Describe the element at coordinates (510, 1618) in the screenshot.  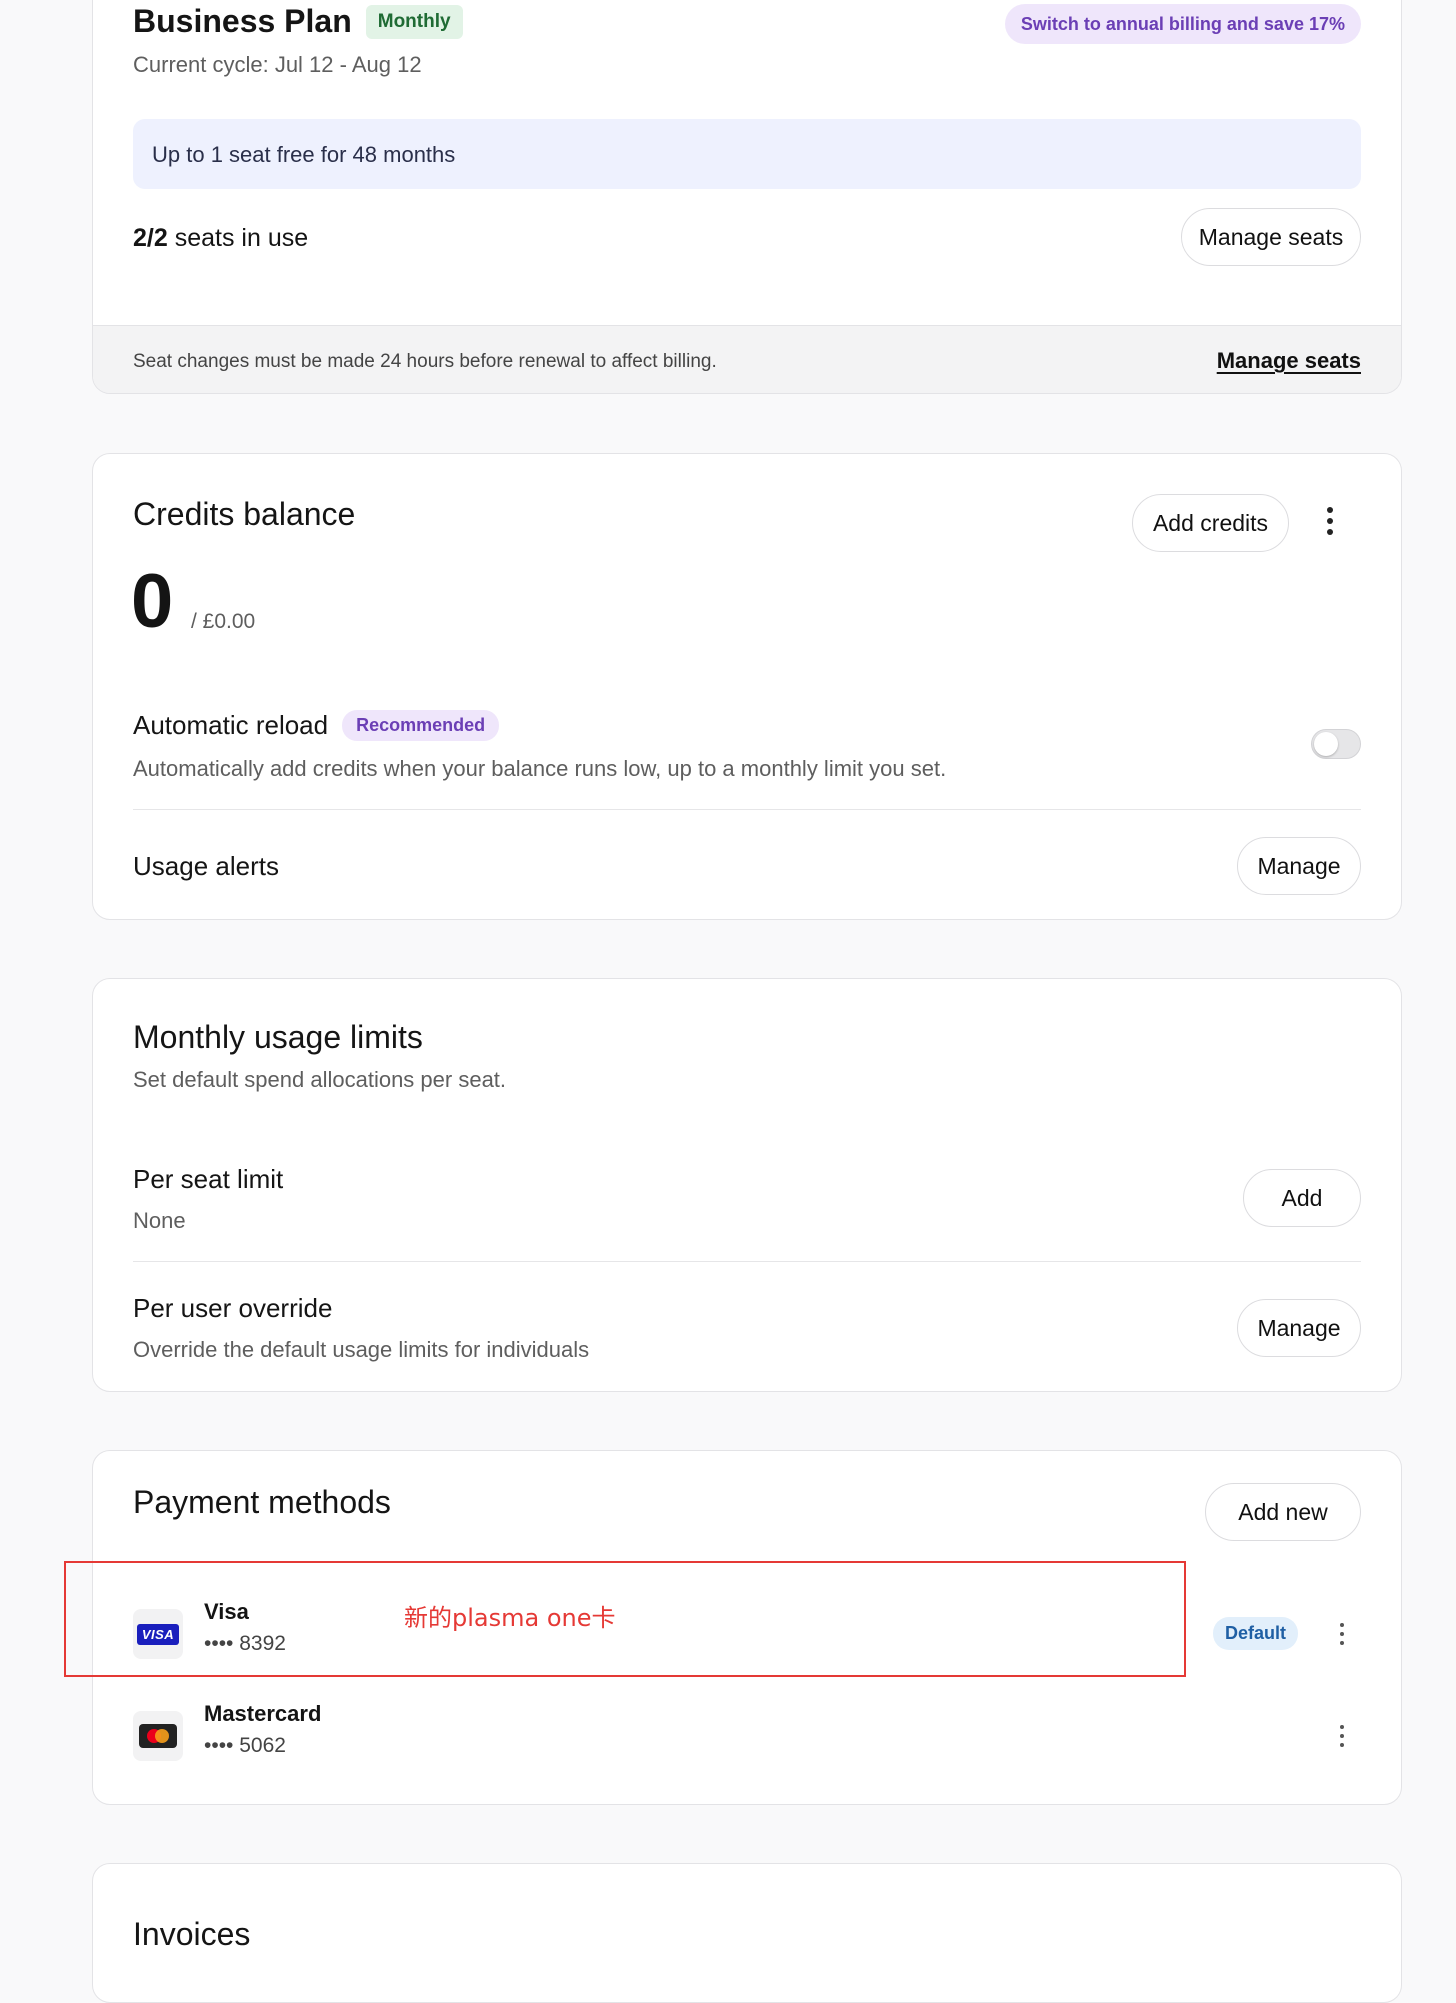
I see `annotation-text: 新的plasma one卡` at that location.